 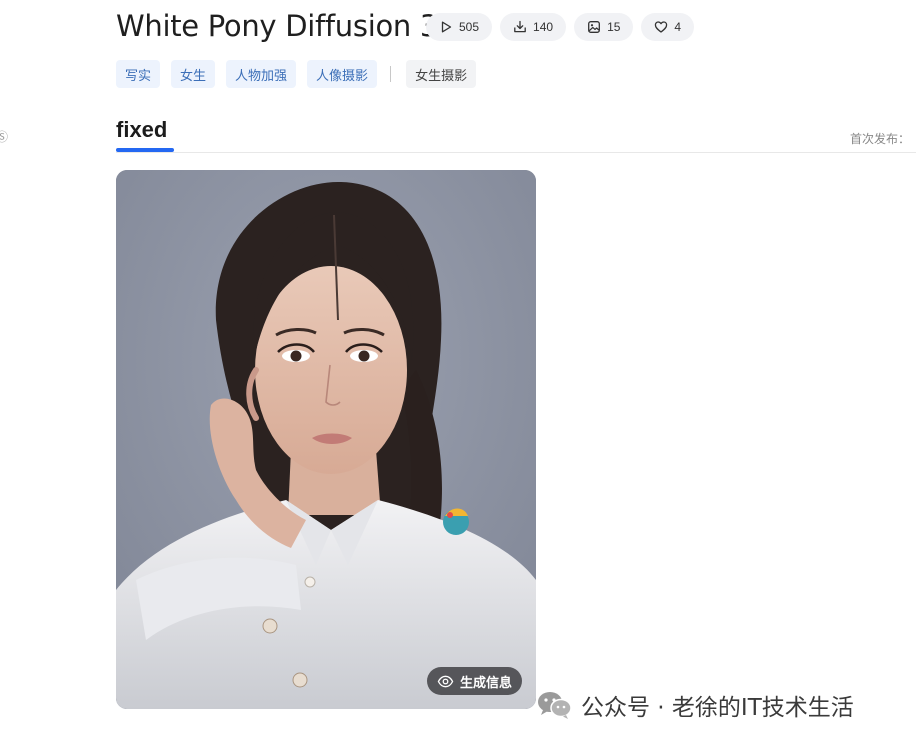 I want to click on stats-bar: 505 140 15 4, so click(x=560, y=27).